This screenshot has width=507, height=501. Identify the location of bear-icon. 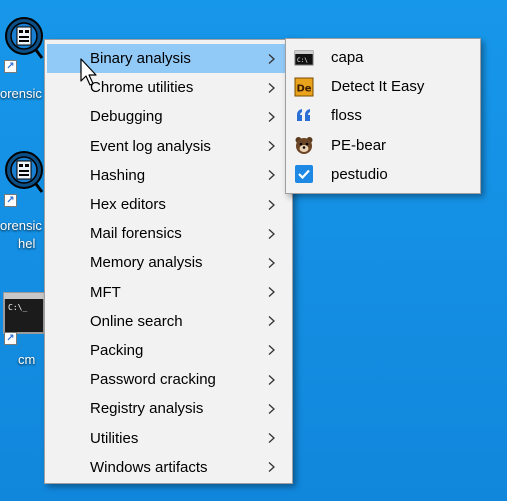
(304, 146).